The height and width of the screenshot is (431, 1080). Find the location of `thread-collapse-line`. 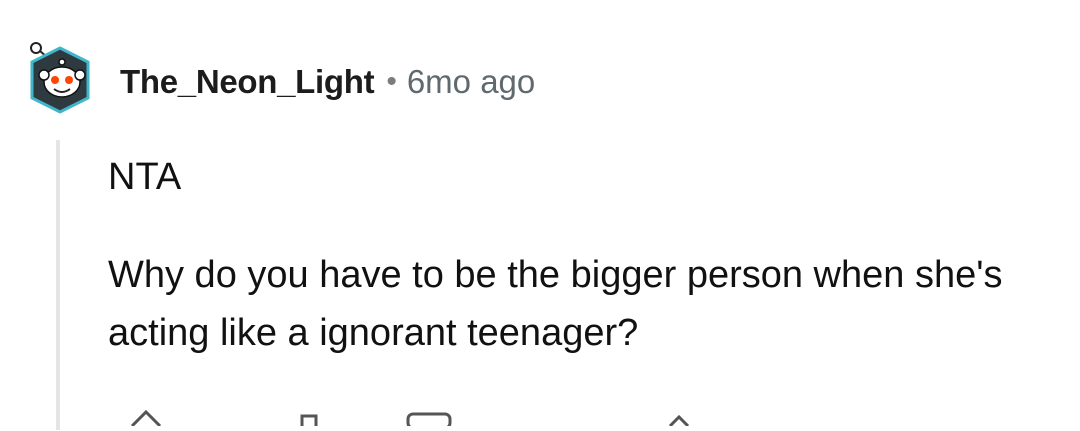

thread-collapse-line is located at coordinates (58, 285).